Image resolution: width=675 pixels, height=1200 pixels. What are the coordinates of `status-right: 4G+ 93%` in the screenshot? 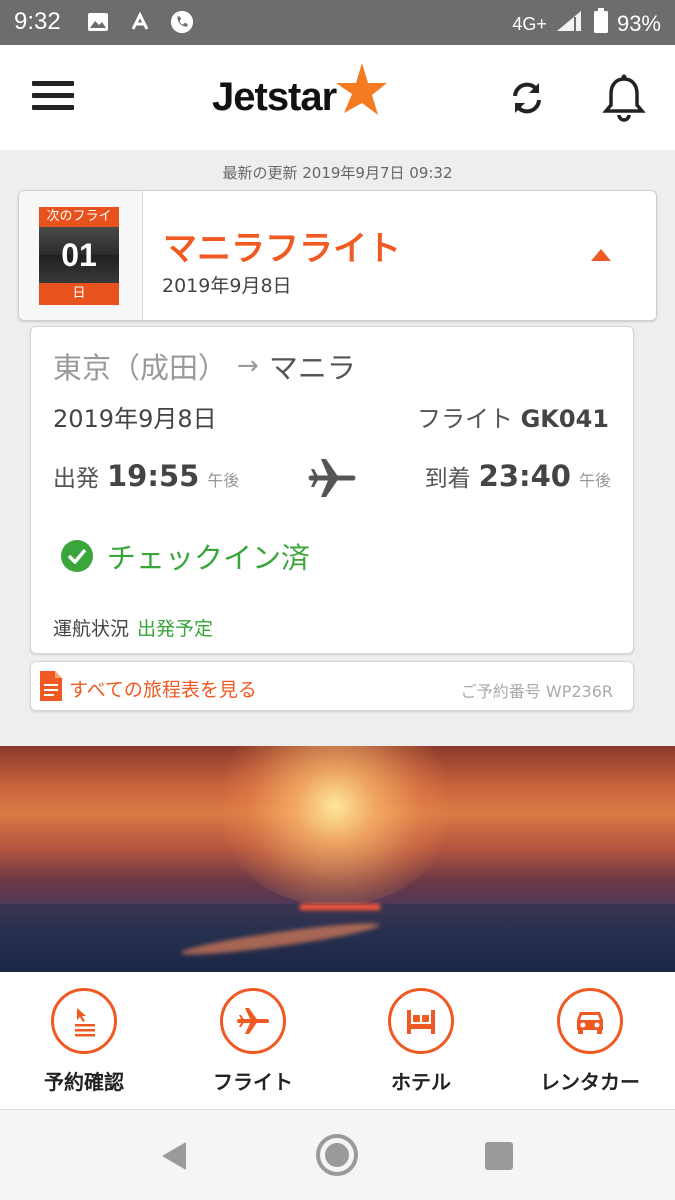 It's located at (586, 24).